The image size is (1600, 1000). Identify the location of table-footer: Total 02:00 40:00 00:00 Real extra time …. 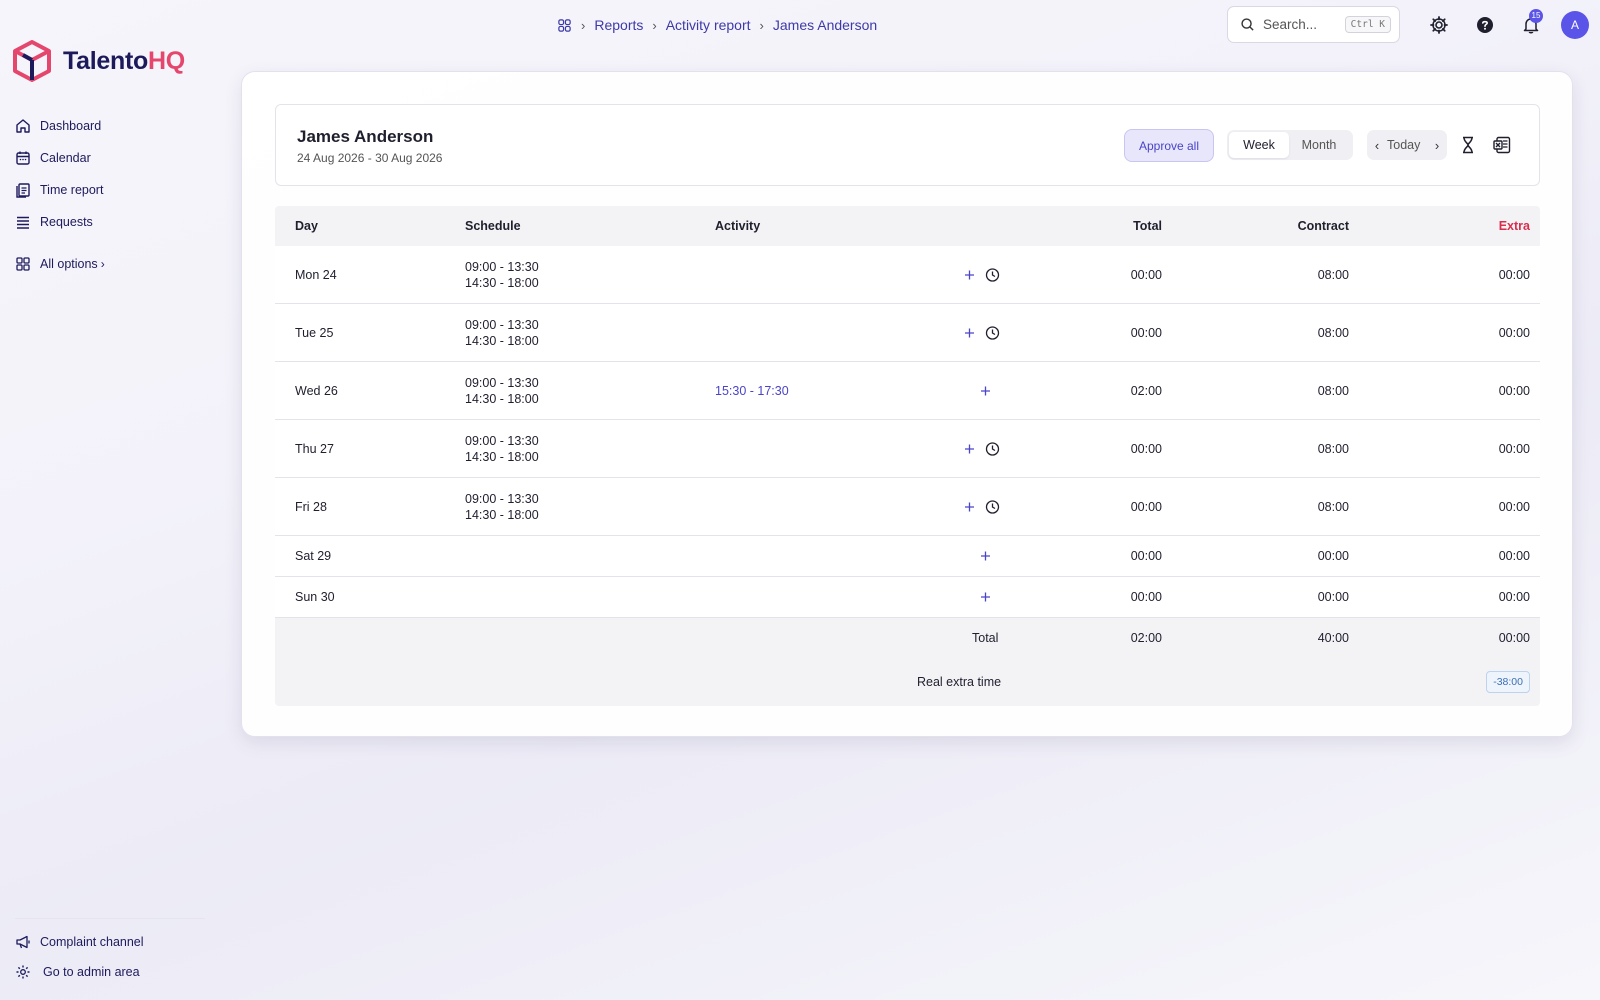
(907, 662).